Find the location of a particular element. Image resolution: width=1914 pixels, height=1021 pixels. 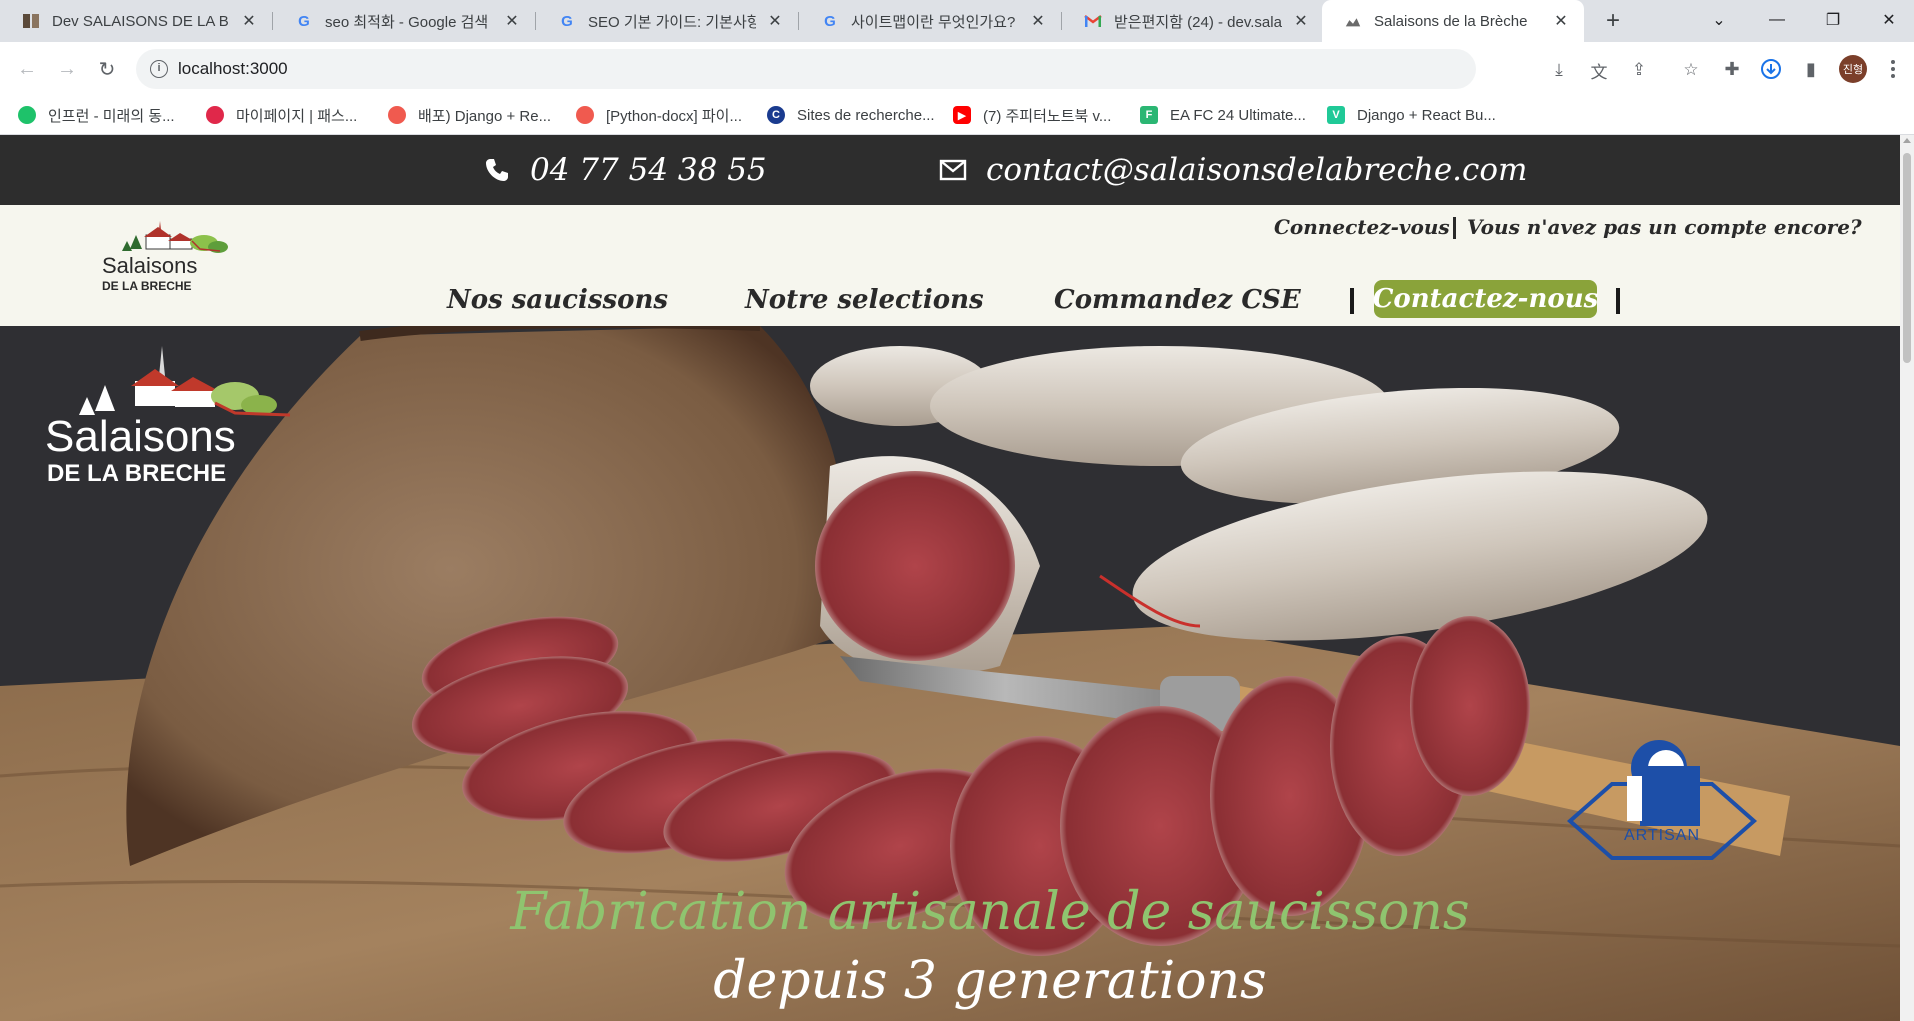

extensions-icon: ✚ is located at coordinates (1732, 69).